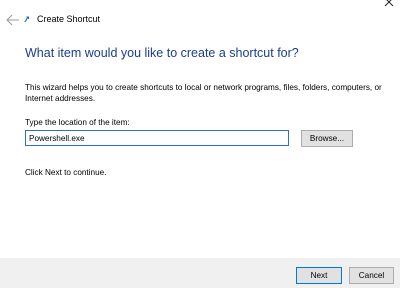 The height and width of the screenshot is (288, 400). Describe the element at coordinates (13, 20) in the screenshot. I see `back-arrow-icon` at that location.